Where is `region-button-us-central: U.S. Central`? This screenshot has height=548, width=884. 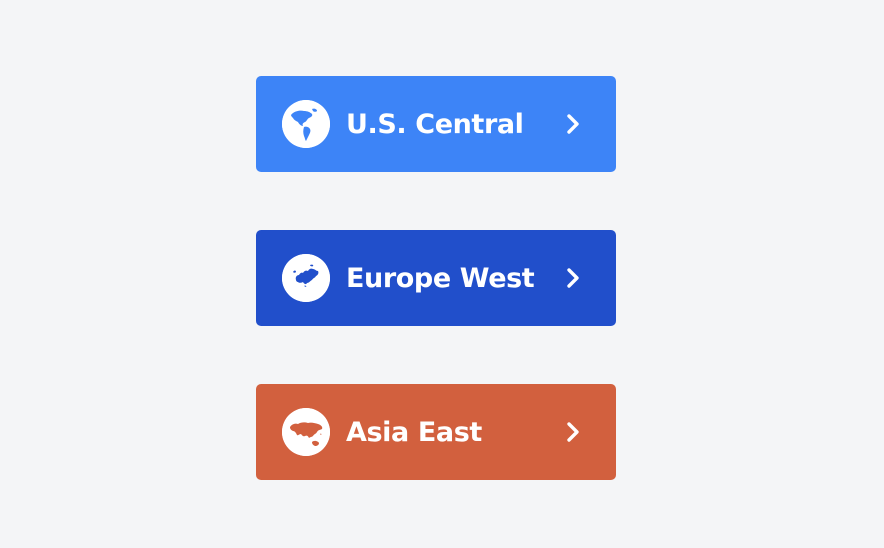 region-button-us-central: U.S. Central is located at coordinates (436, 124).